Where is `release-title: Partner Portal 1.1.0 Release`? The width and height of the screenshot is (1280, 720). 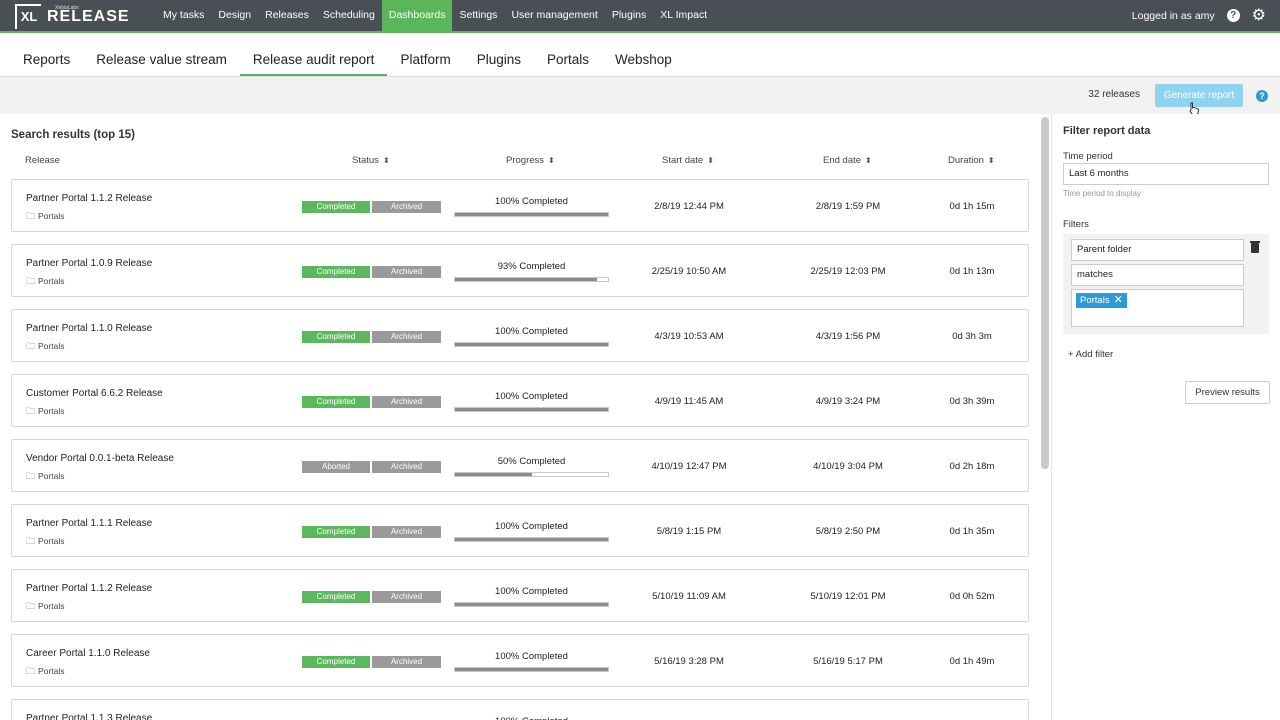
release-title: Partner Portal 1.1.0 Release is located at coordinates (89, 328).